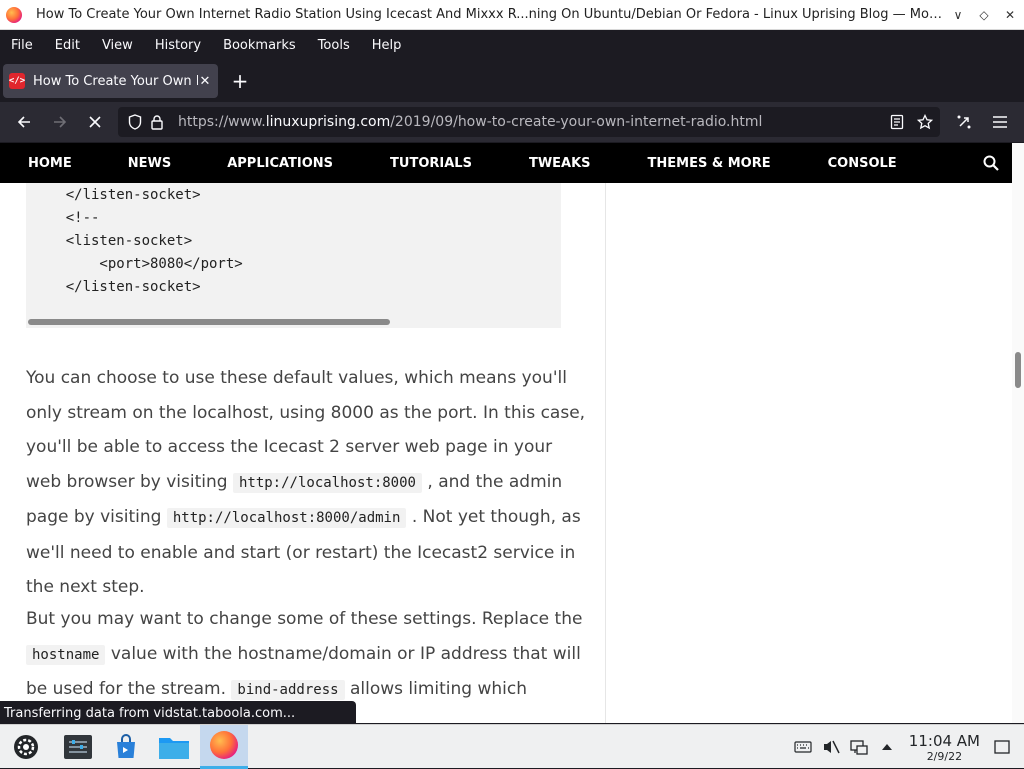 The height and width of the screenshot is (769, 1024). I want to click on clock: 11:04 AM 2/9/22, so click(944, 747).